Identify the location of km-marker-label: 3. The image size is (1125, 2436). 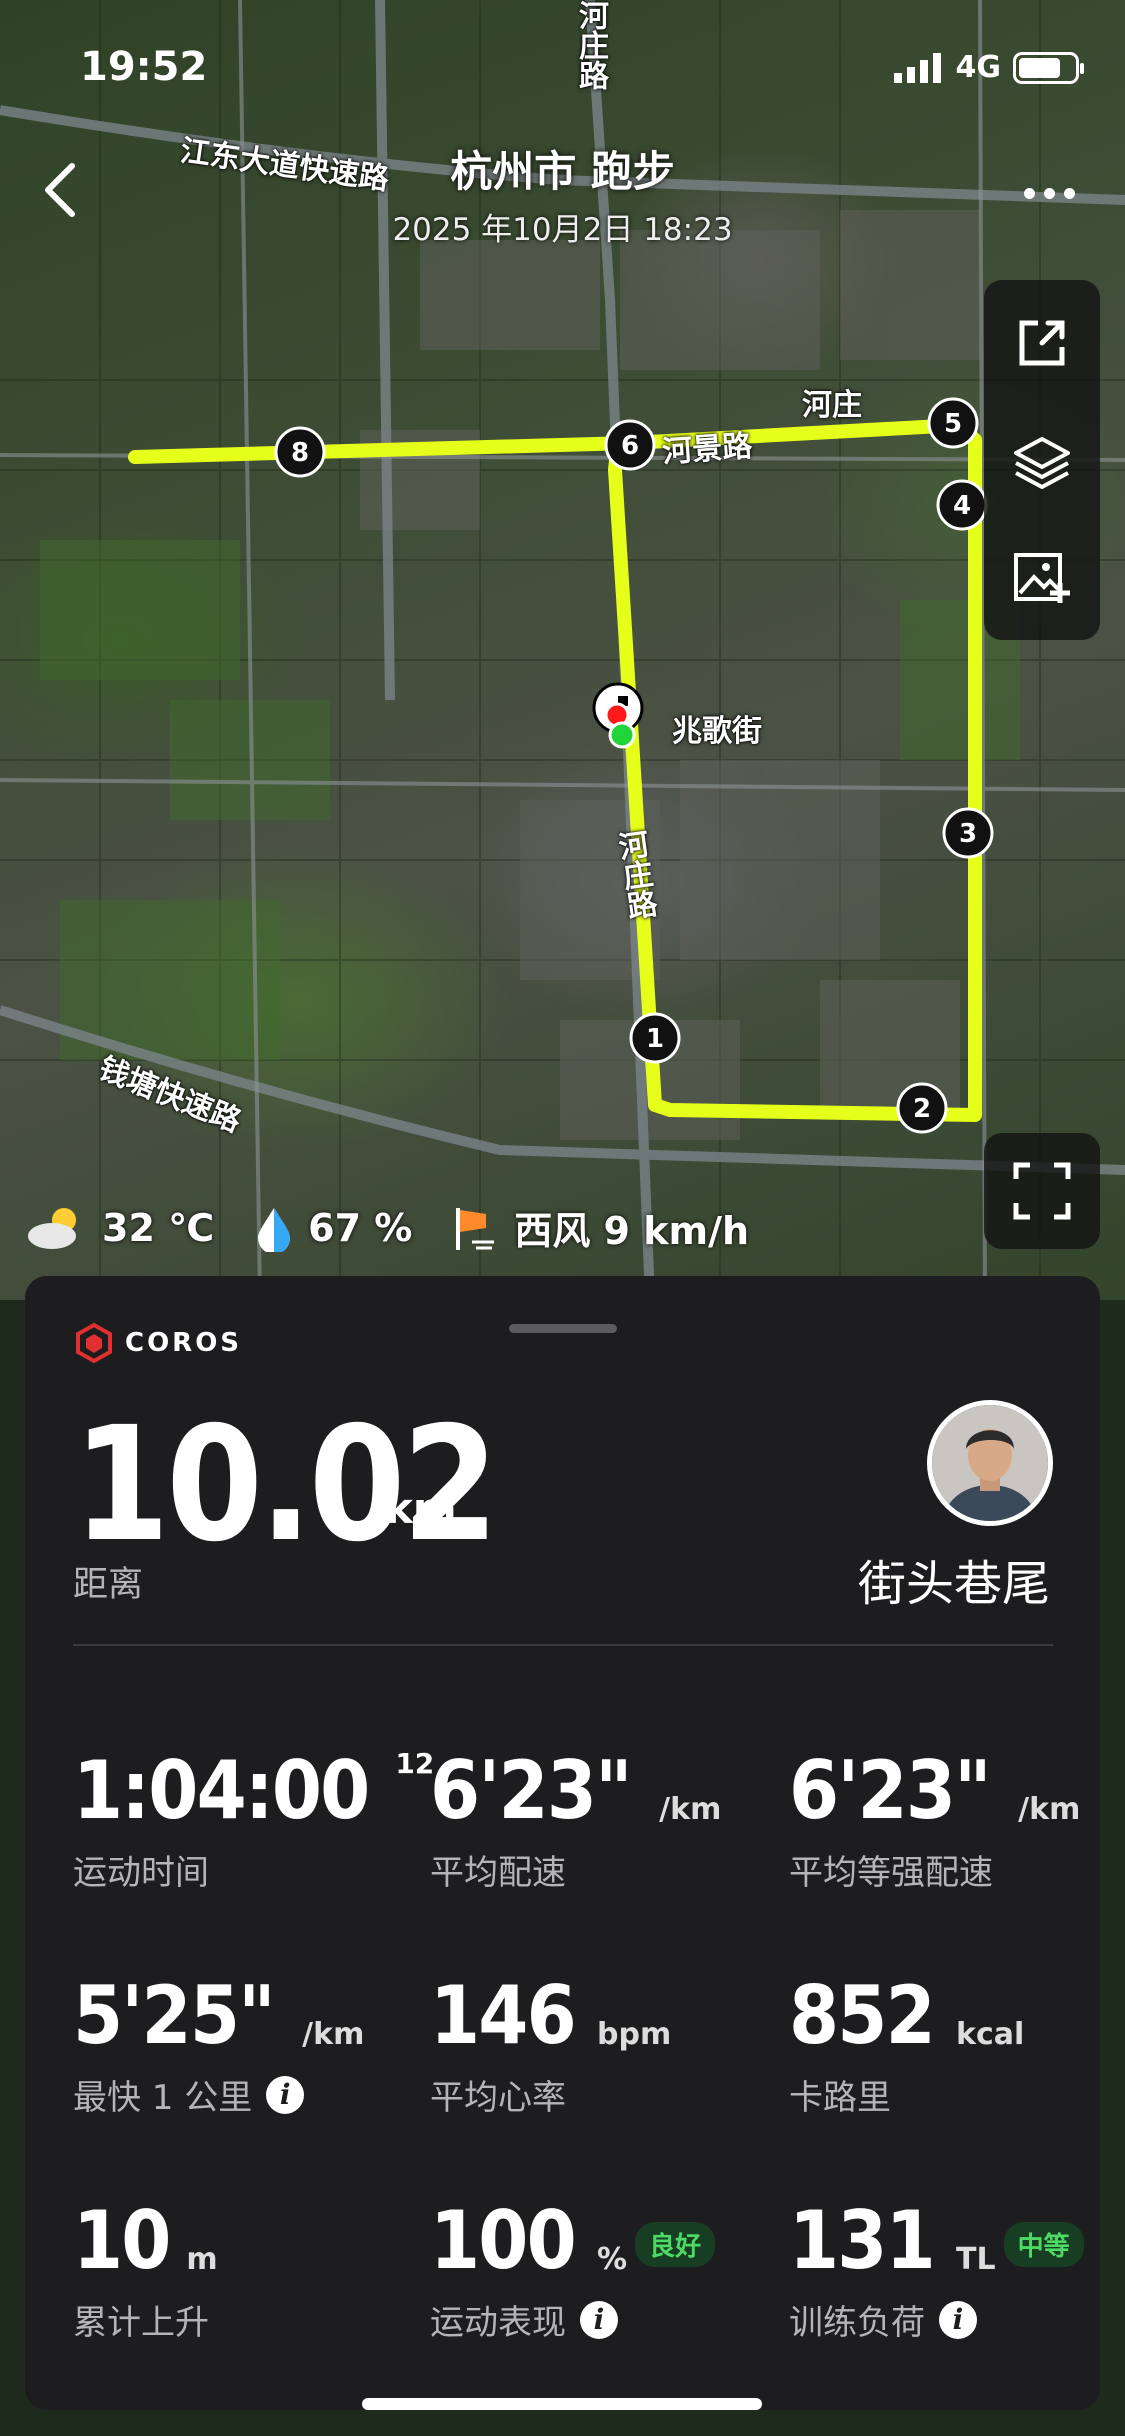
(968, 834).